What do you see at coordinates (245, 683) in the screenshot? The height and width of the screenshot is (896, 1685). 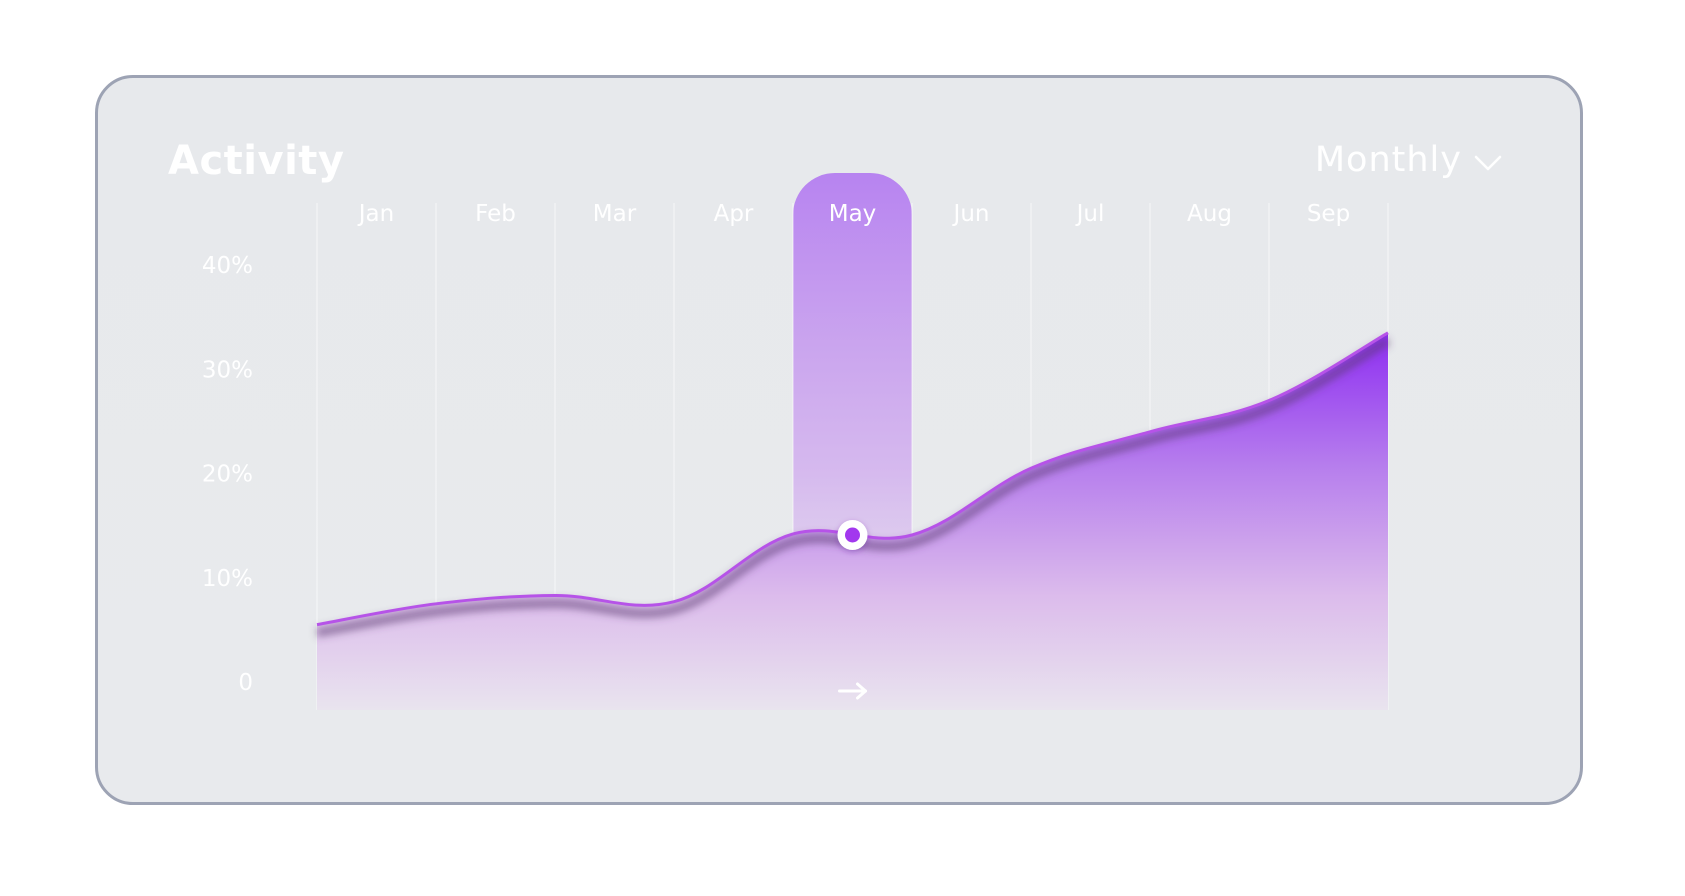 I see `y-tick-label: 0` at bounding box center [245, 683].